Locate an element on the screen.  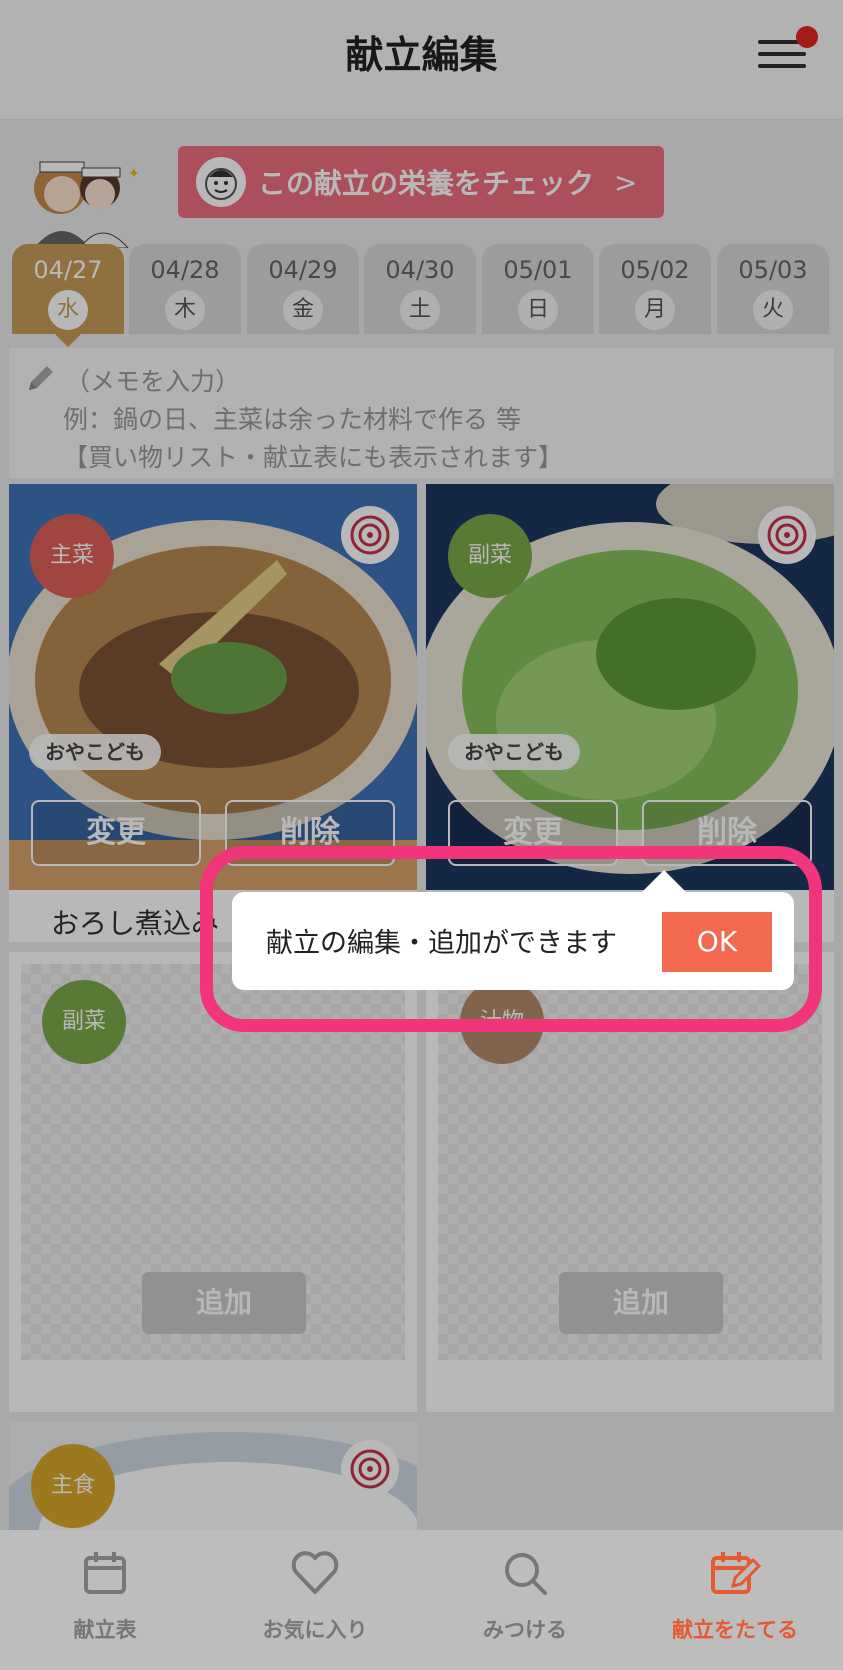
nav-favorites: お気に入り is located at coordinates (315, 1597).